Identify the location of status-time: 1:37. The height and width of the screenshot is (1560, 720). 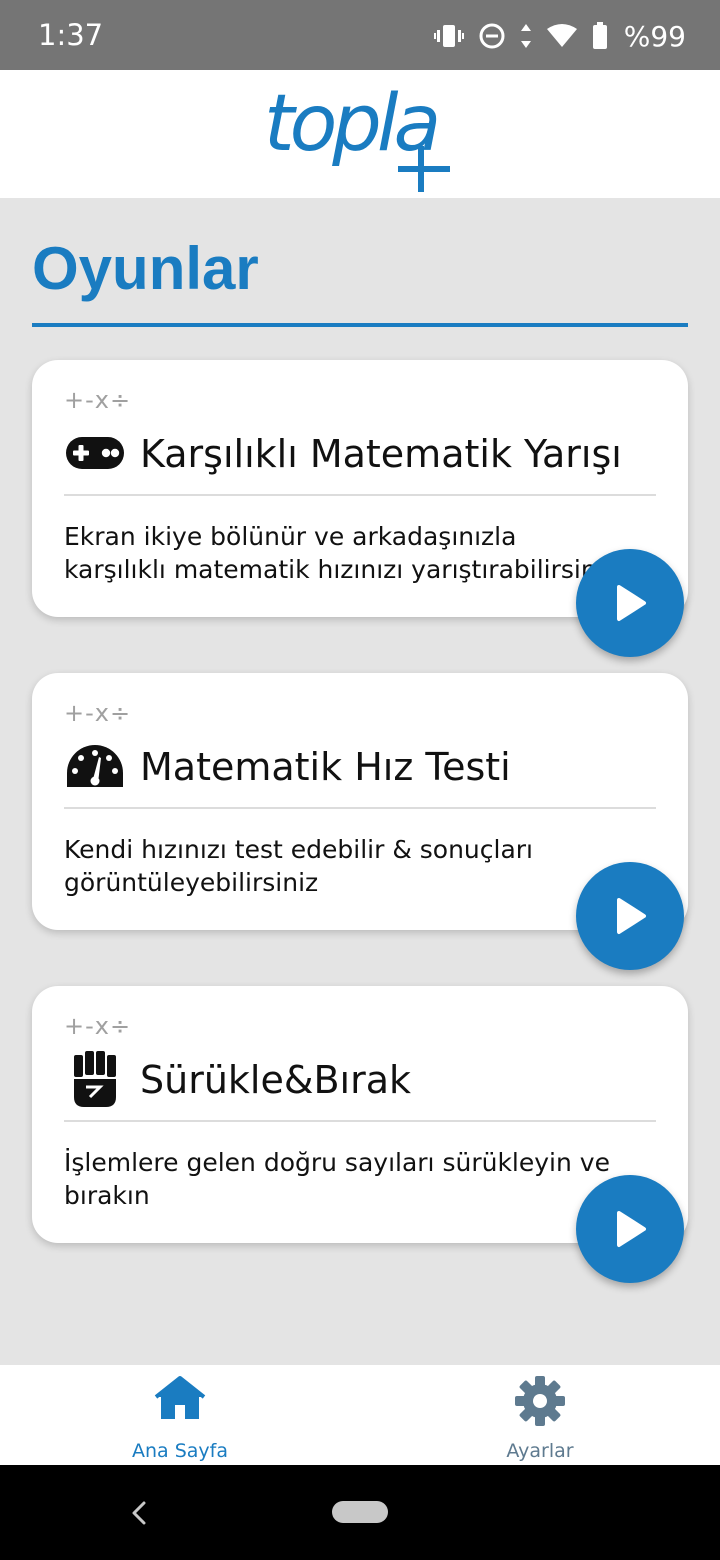
(71, 35).